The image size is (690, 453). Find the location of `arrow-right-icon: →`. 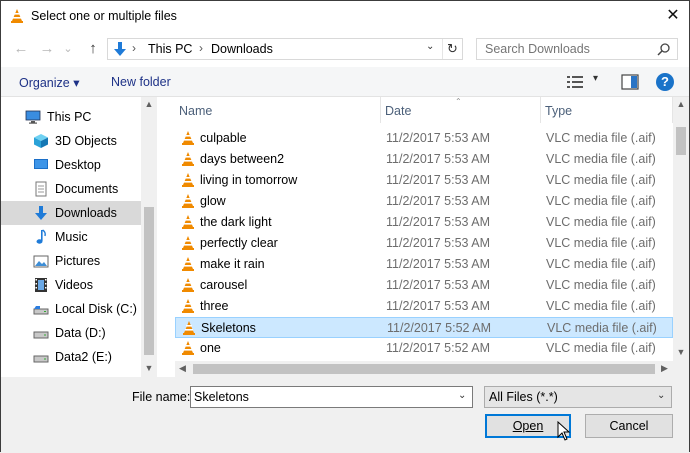

arrow-right-icon: → is located at coordinates (47, 48).